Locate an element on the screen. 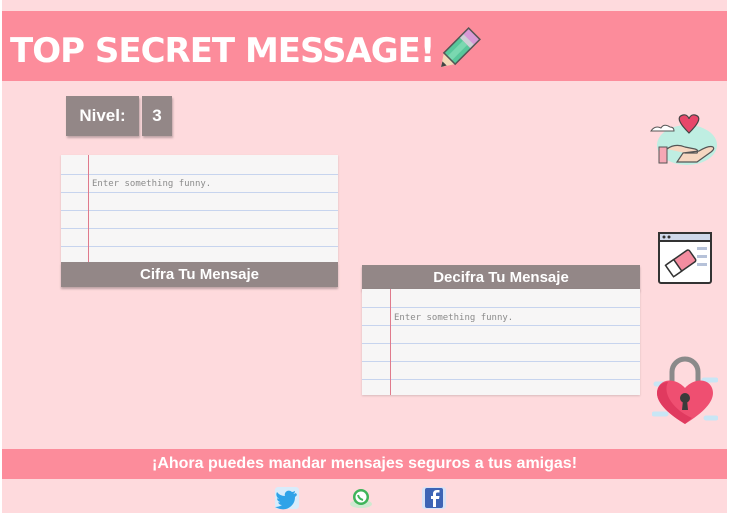 The image size is (729, 513). eraser-window-icon is located at coordinates (685, 258).